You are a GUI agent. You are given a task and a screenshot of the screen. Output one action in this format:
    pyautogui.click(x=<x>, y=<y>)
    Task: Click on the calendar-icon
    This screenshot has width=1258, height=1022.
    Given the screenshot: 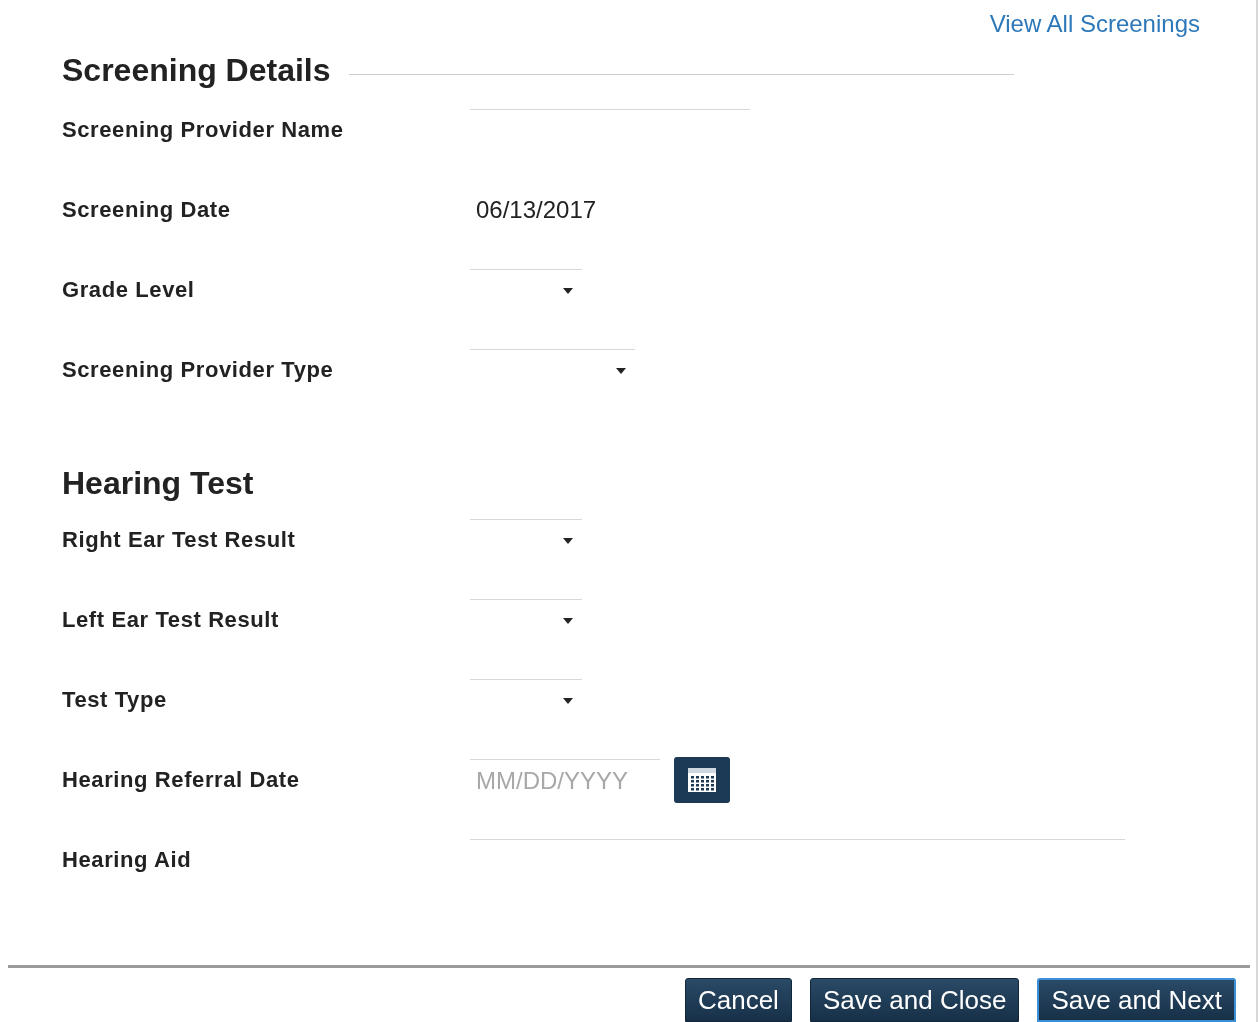 What is the action you would take?
    pyautogui.click(x=702, y=780)
    